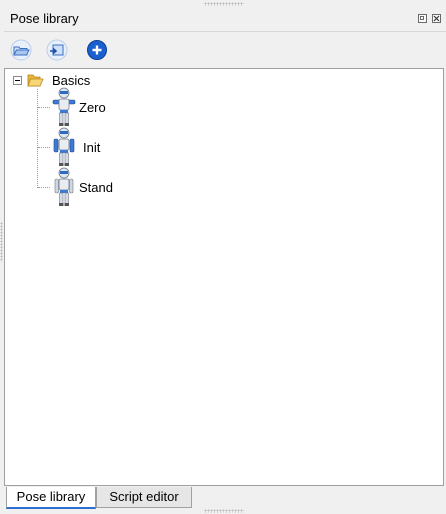  What do you see at coordinates (36, 81) in the screenshot?
I see `folder-icon` at bounding box center [36, 81].